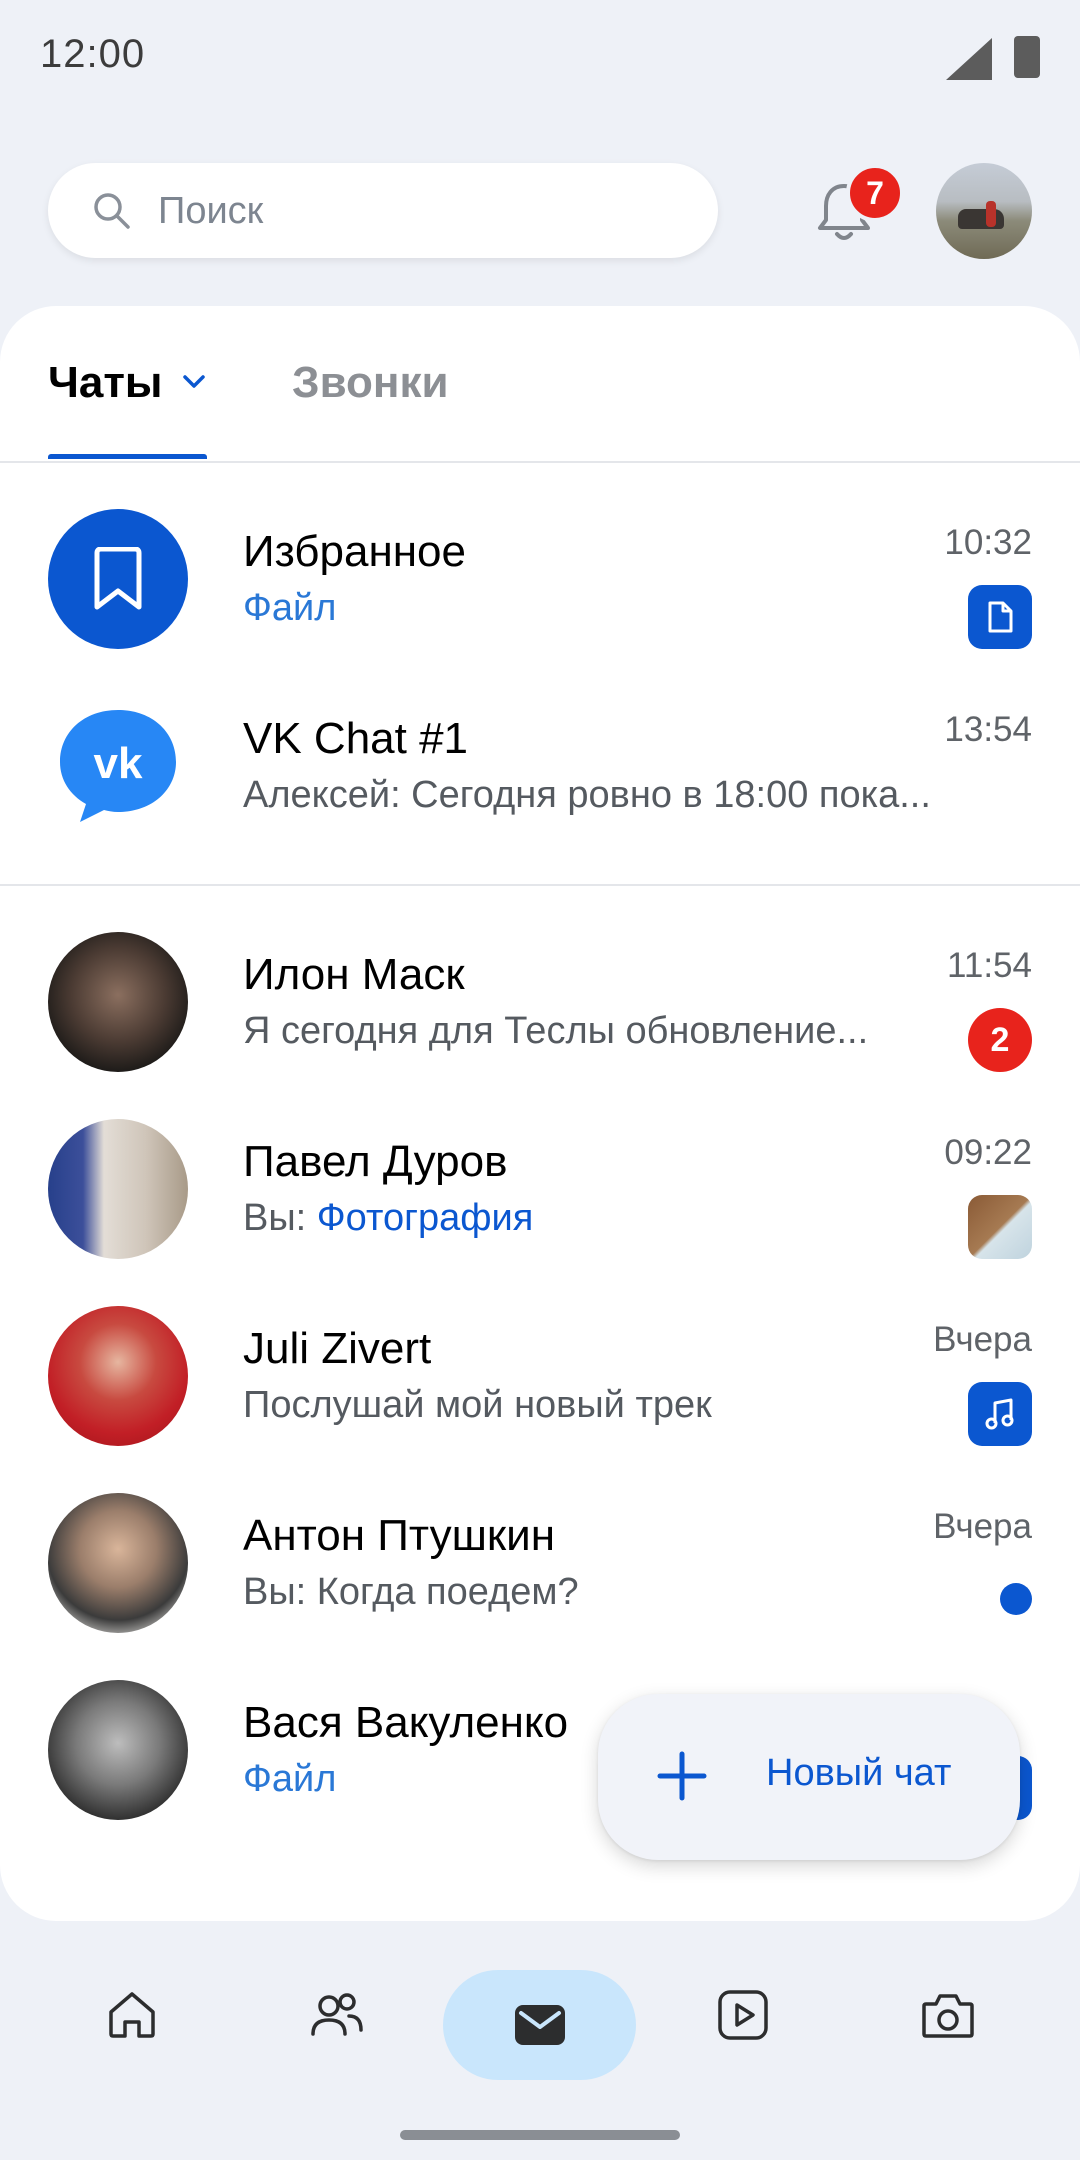 This screenshot has width=1080, height=2160. Describe the element at coordinates (540, 57) in the screenshot. I see `status-bar: 12:00` at that location.